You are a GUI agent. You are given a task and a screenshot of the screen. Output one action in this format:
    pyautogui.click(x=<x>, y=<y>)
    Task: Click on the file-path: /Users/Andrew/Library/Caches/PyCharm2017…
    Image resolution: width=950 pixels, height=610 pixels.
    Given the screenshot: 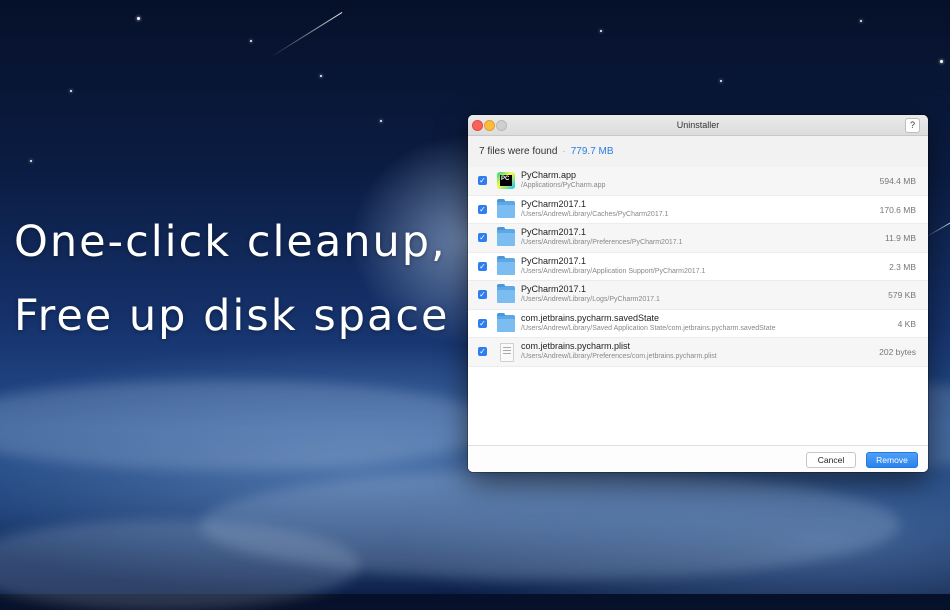 What is the action you would take?
    pyautogui.click(x=595, y=214)
    